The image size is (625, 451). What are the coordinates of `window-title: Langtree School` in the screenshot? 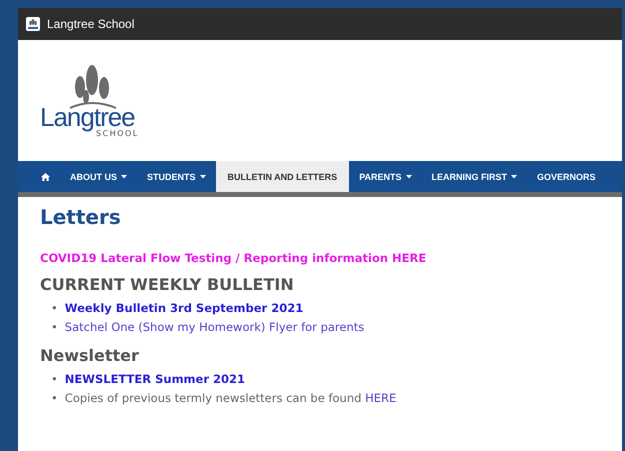 It's located at (90, 24).